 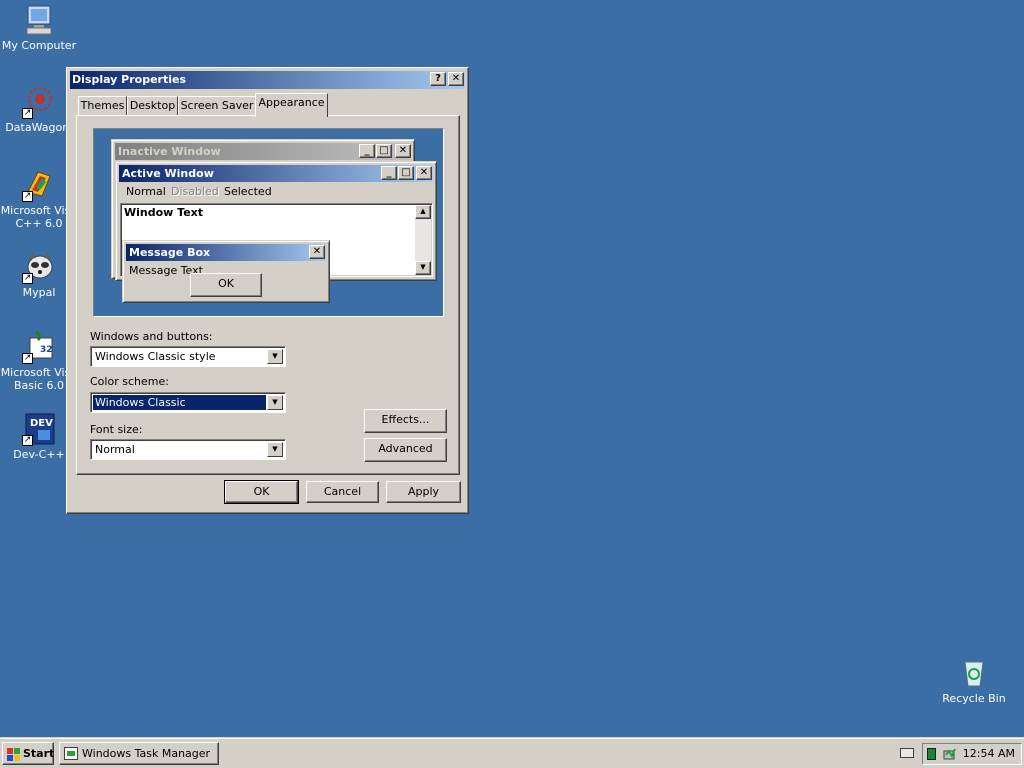 What do you see at coordinates (168, 173) in the screenshot?
I see `active-window-title: Active Window` at bounding box center [168, 173].